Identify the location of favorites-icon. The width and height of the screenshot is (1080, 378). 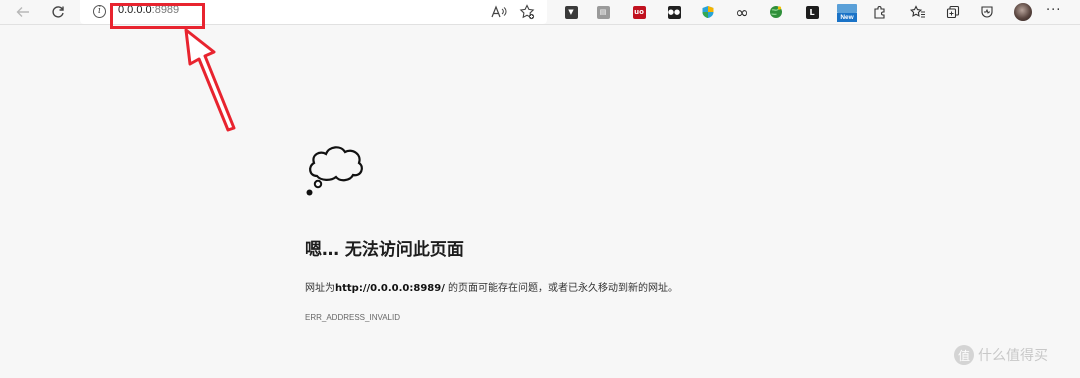
(917, 11).